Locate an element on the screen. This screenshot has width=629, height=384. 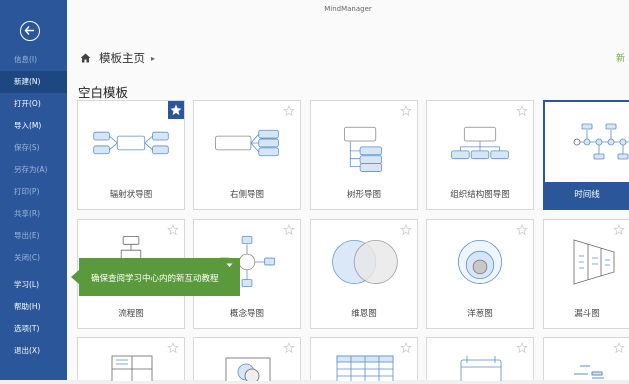
template-tile-radial: 辐射状导图 is located at coordinates (131, 155).